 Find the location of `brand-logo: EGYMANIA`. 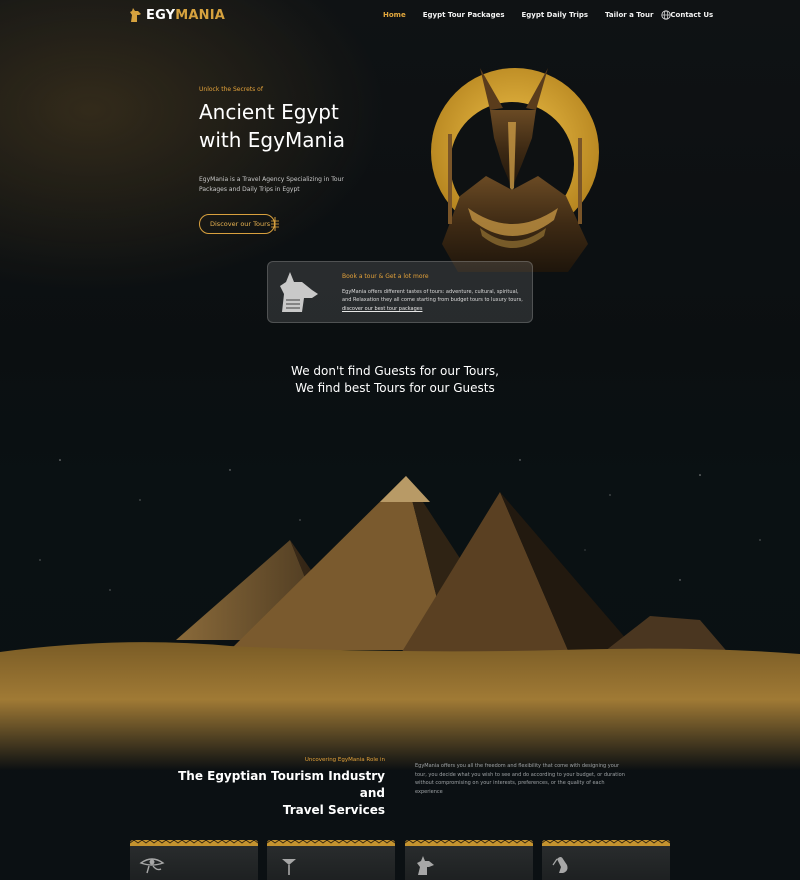

brand-logo: EGYMANIA is located at coordinates (177, 15).